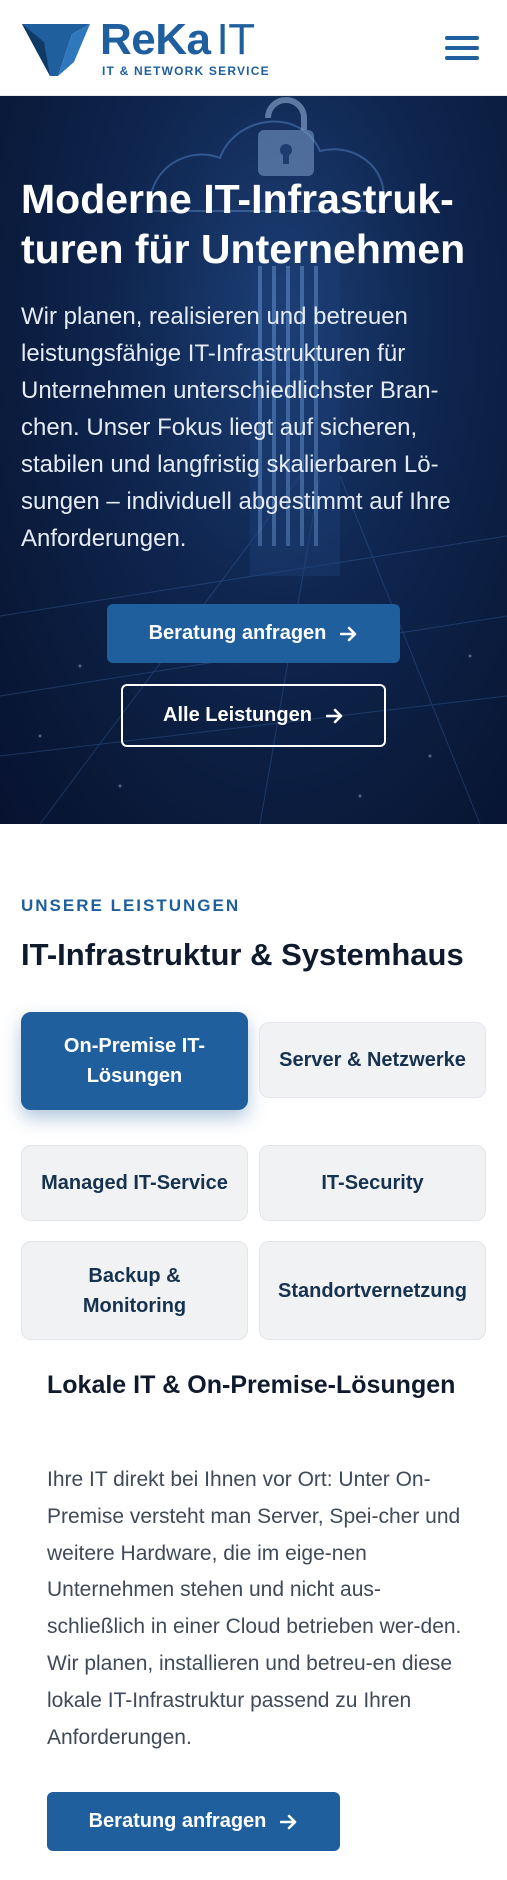  I want to click on detail-consultation-button-label: Beratung anfragen, so click(177, 1821).